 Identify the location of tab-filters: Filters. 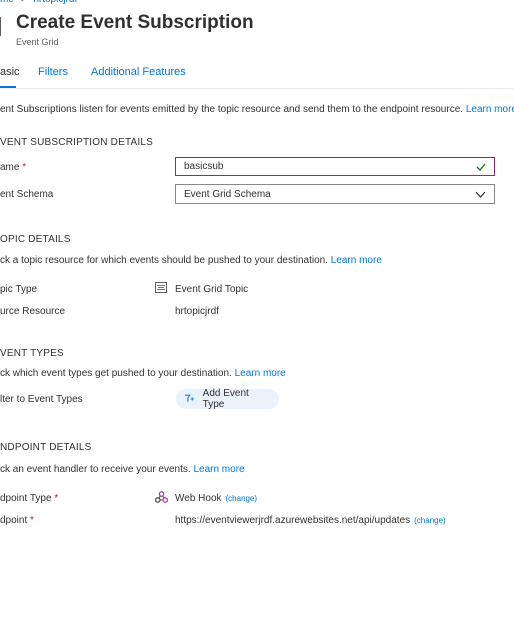
(53, 72).